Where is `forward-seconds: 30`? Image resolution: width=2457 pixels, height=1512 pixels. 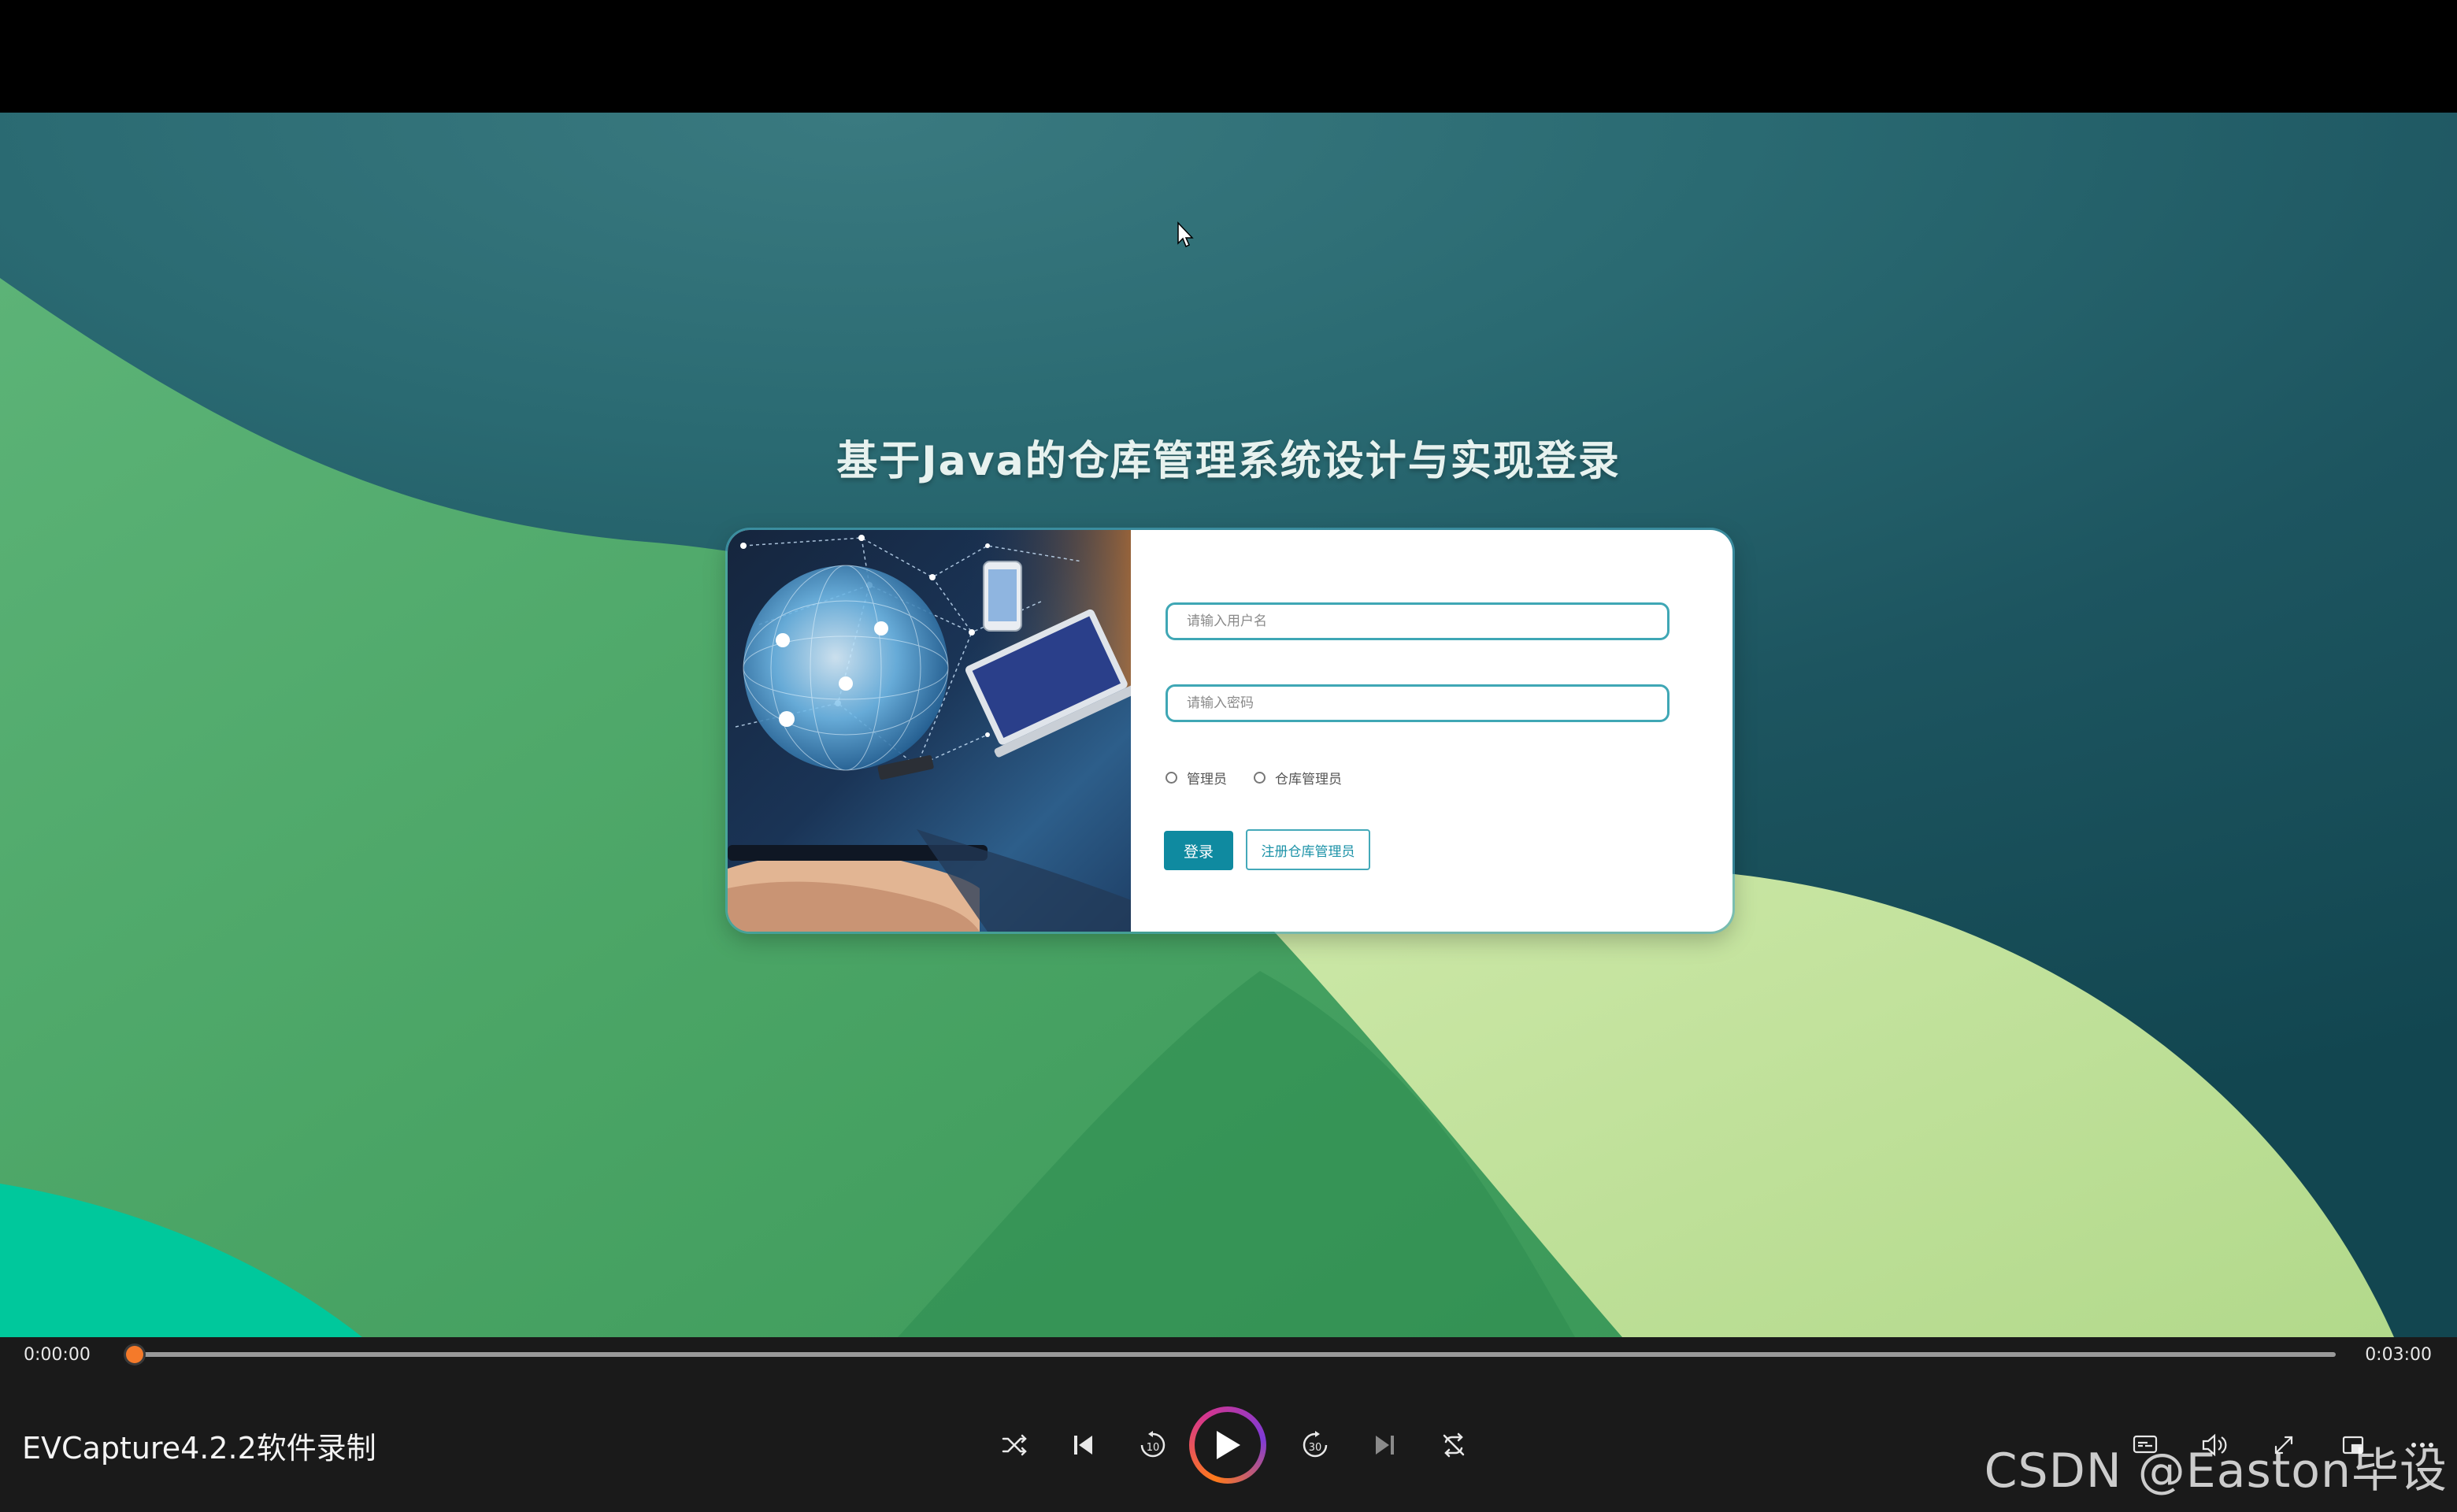
forward-seconds: 30 is located at coordinates (1315, 1448).